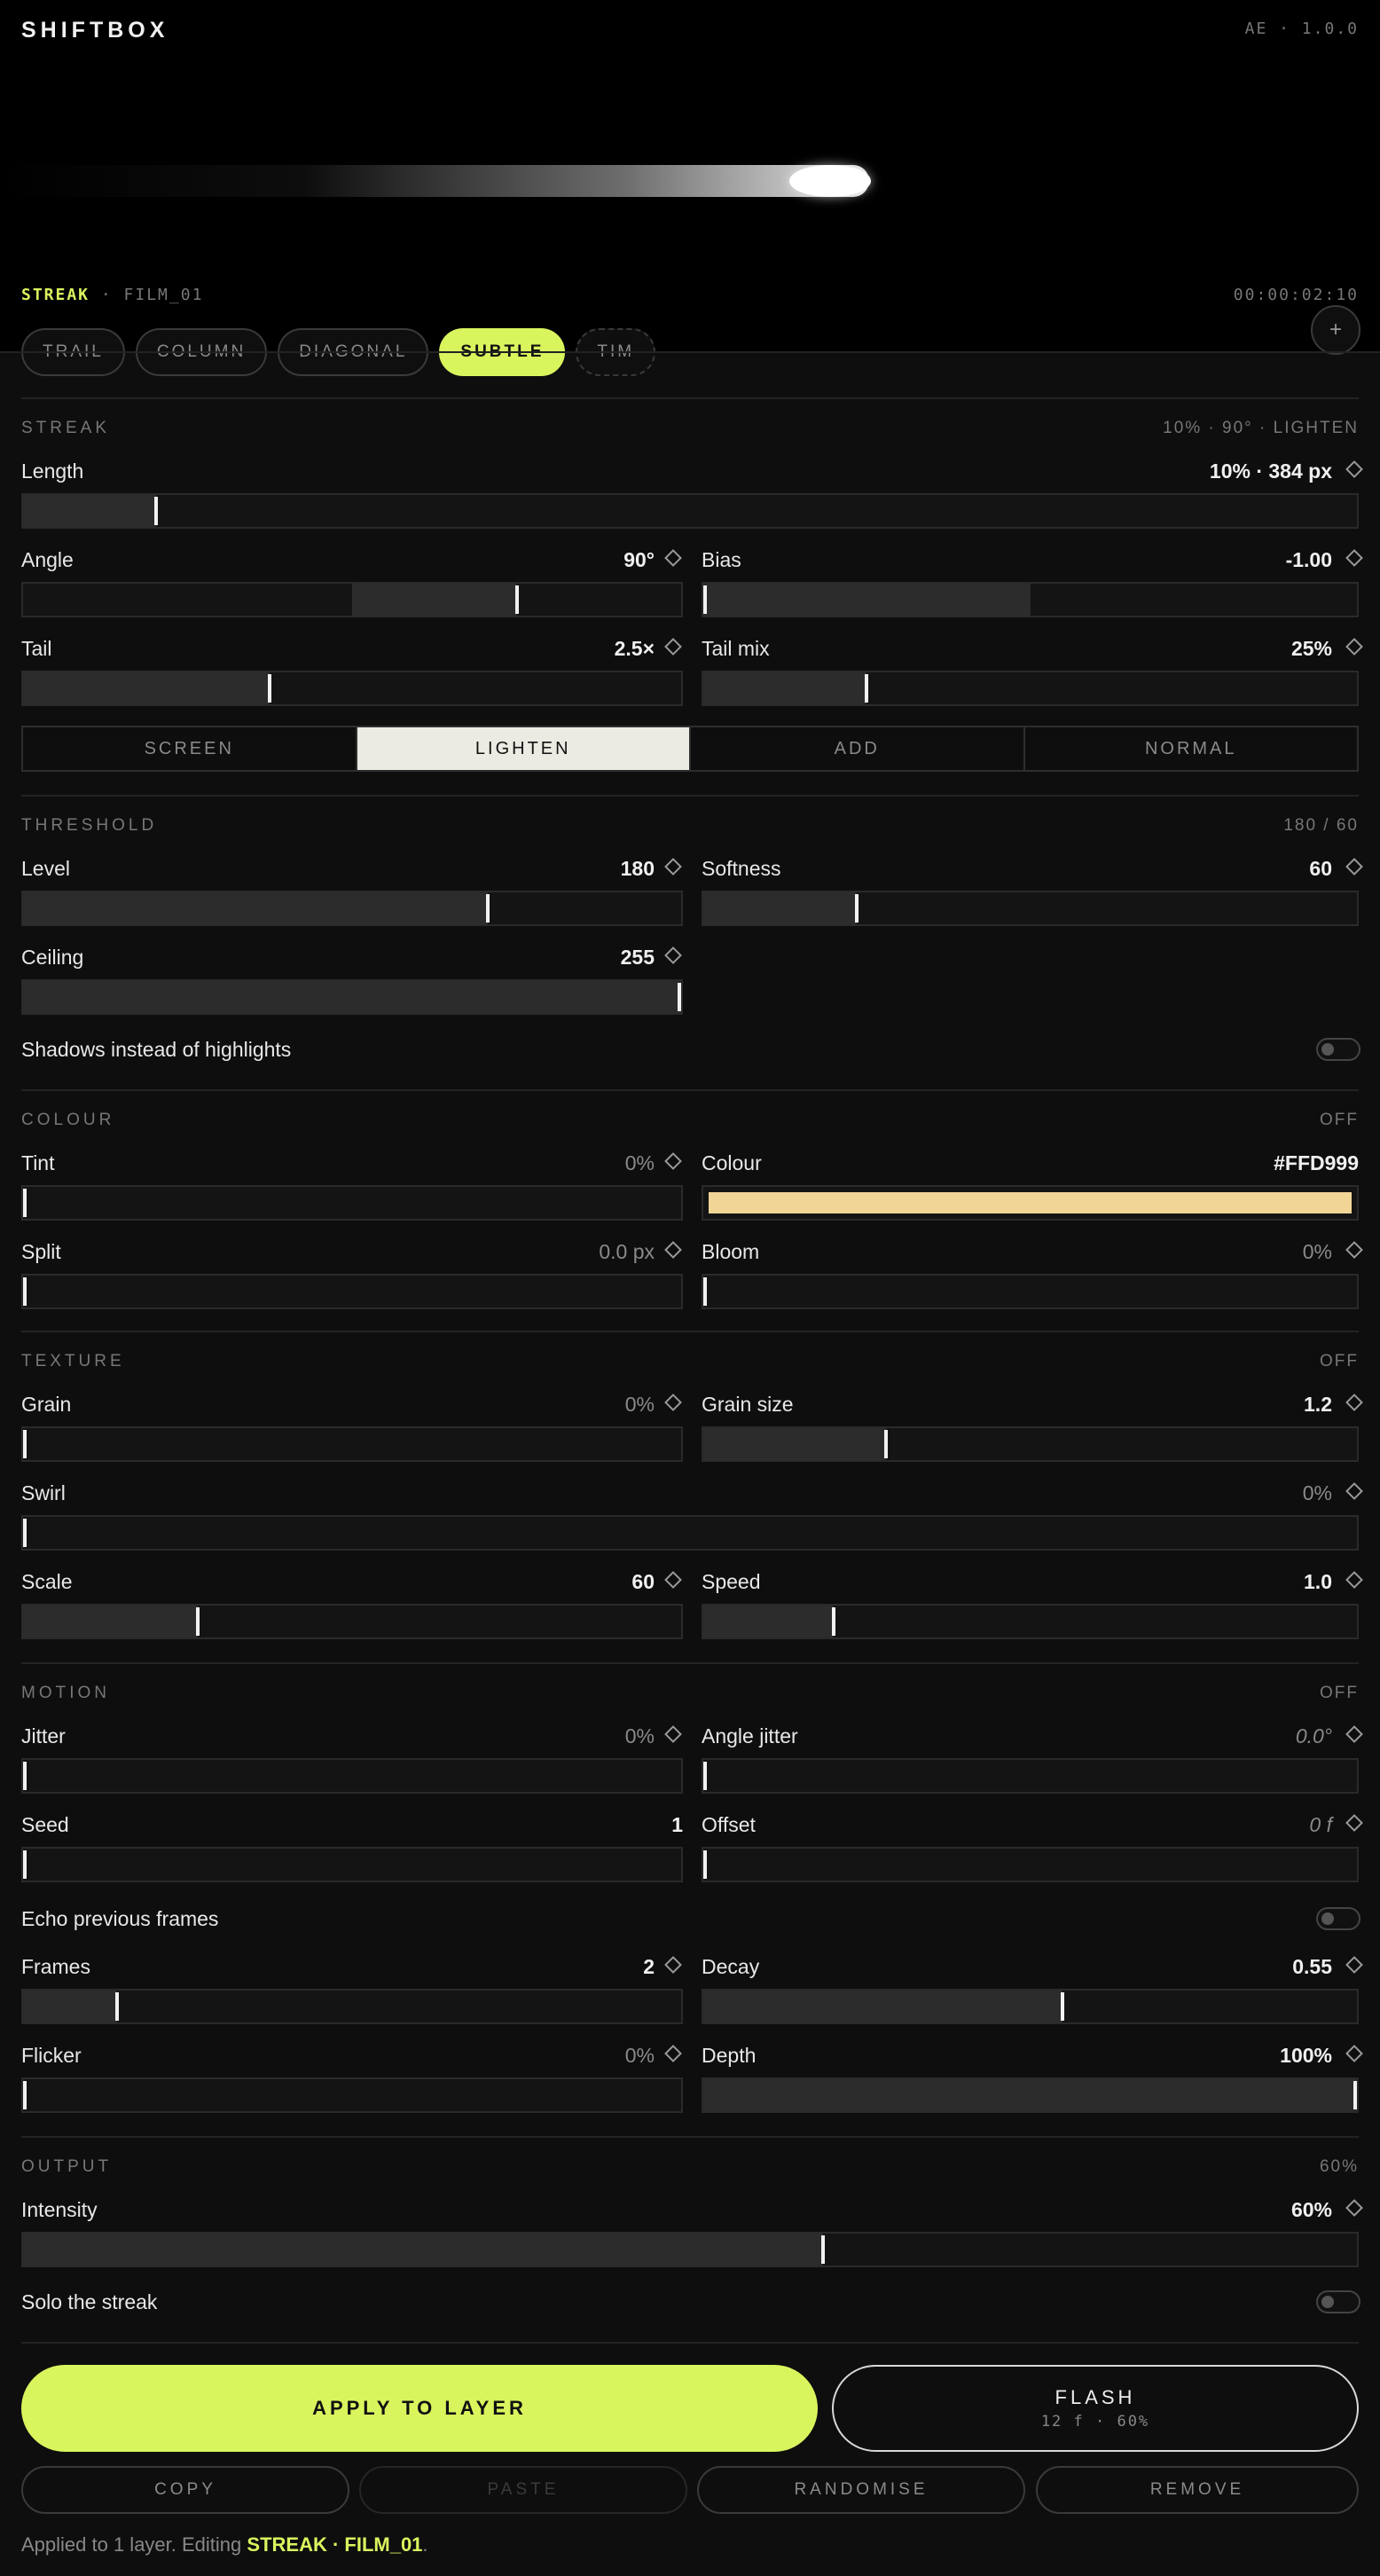 Image resolution: width=1380 pixels, height=2576 pixels. Describe the element at coordinates (742, 868) in the screenshot. I see `softness-label: Softness` at that location.